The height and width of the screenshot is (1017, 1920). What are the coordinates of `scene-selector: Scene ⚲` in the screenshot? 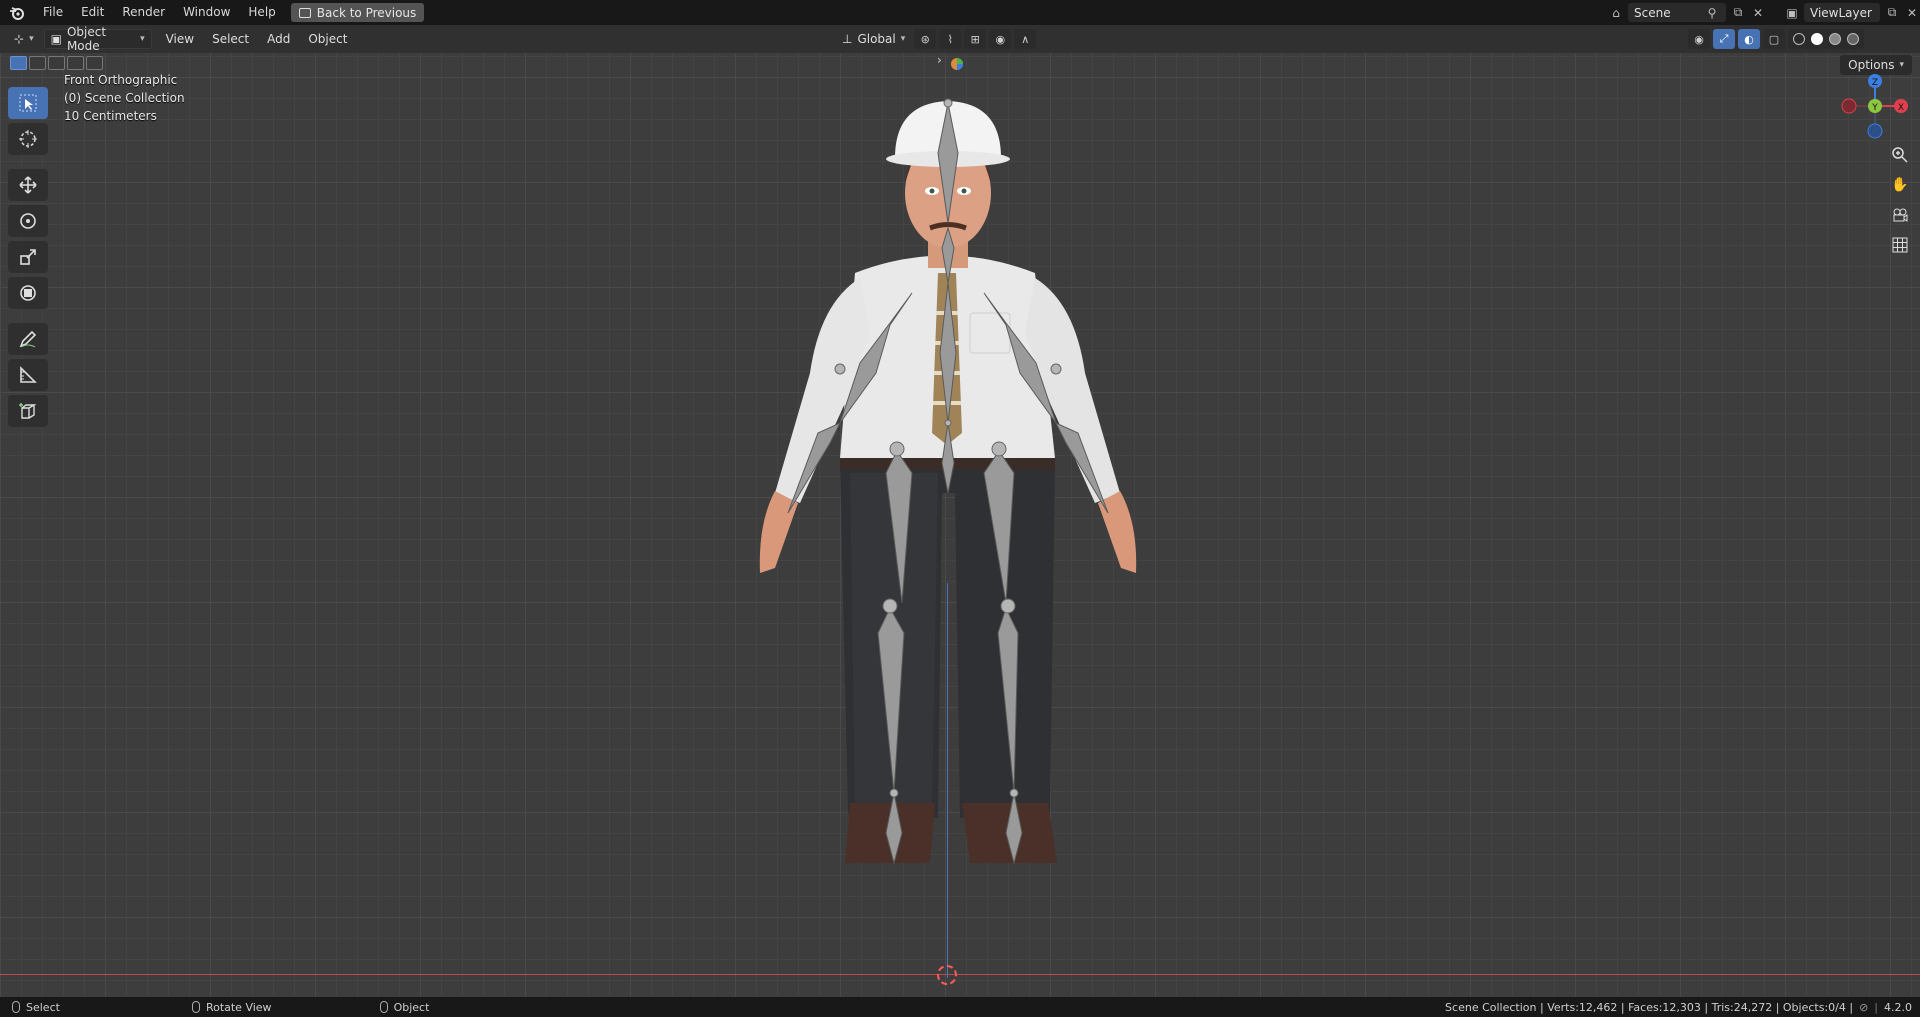 It's located at (1677, 12).